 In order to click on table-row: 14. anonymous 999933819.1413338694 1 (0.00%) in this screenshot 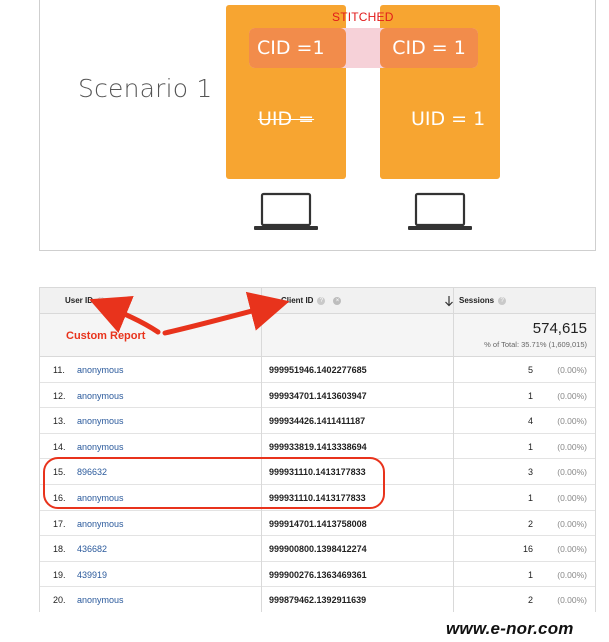, I will do `click(317, 447)`.